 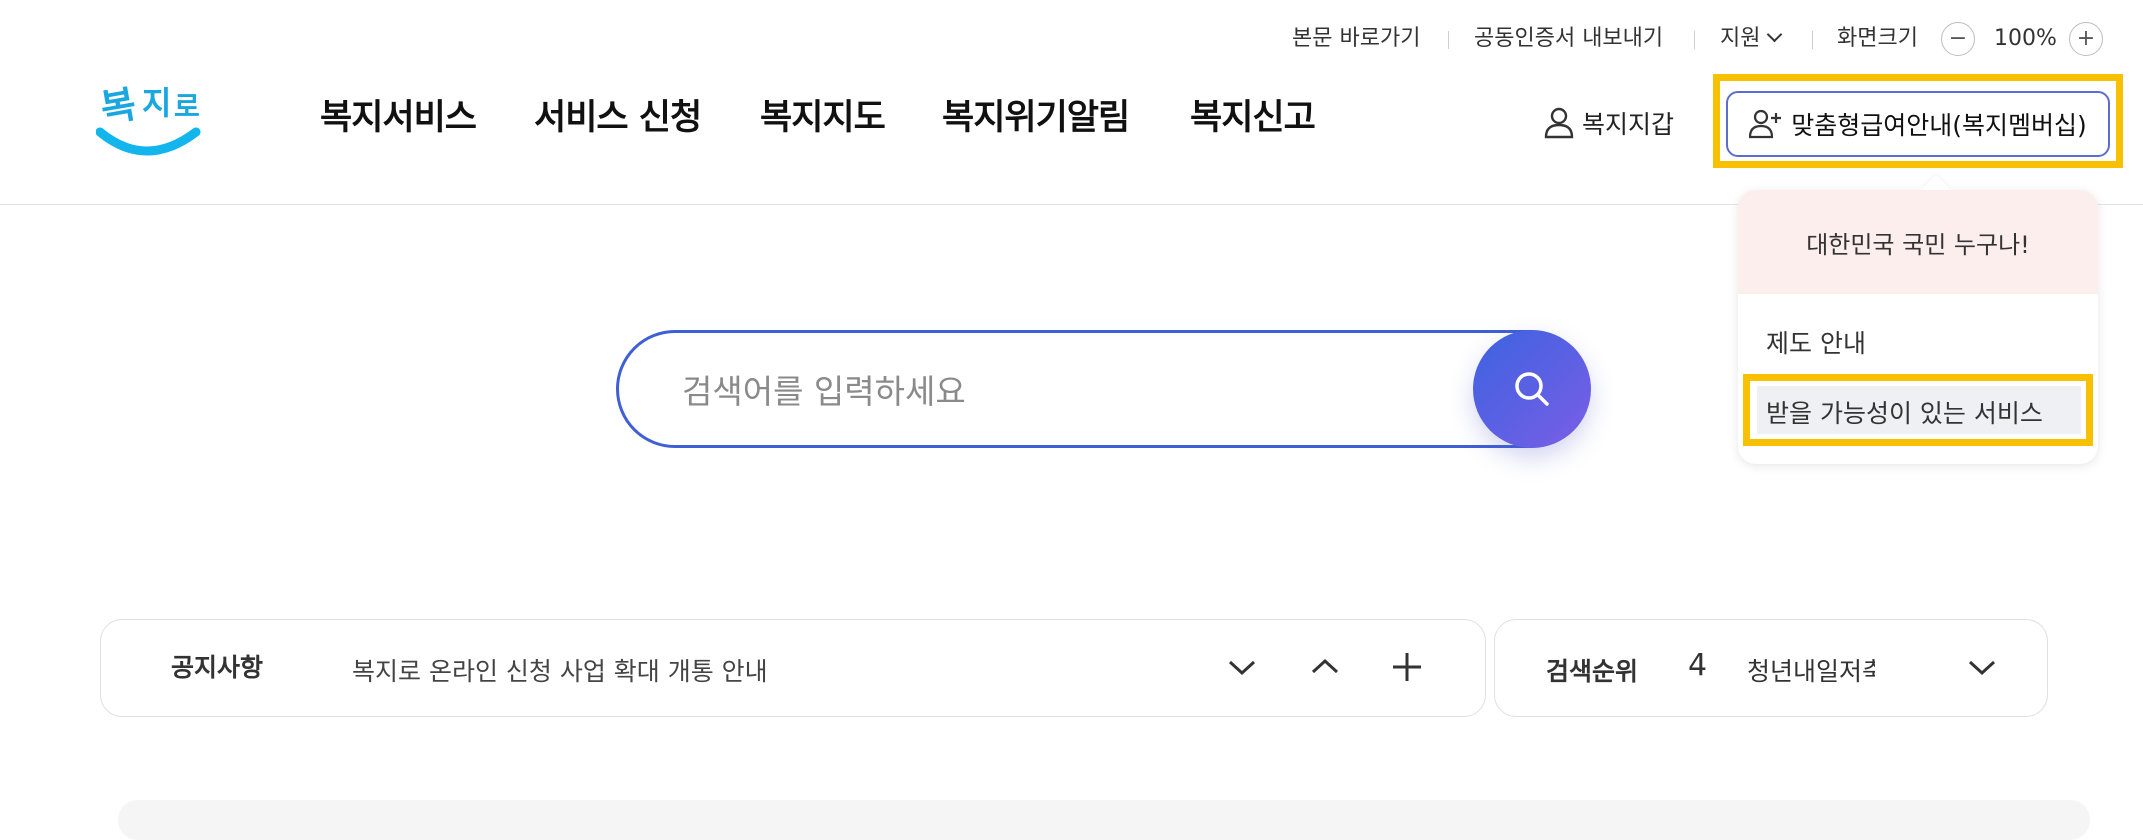 I want to click on nav-welfare-services: 복지서비스, so click(x=398, y=118).